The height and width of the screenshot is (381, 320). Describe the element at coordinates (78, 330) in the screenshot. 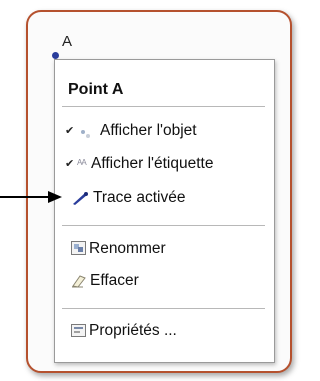

I see `properties-icon` at that location.